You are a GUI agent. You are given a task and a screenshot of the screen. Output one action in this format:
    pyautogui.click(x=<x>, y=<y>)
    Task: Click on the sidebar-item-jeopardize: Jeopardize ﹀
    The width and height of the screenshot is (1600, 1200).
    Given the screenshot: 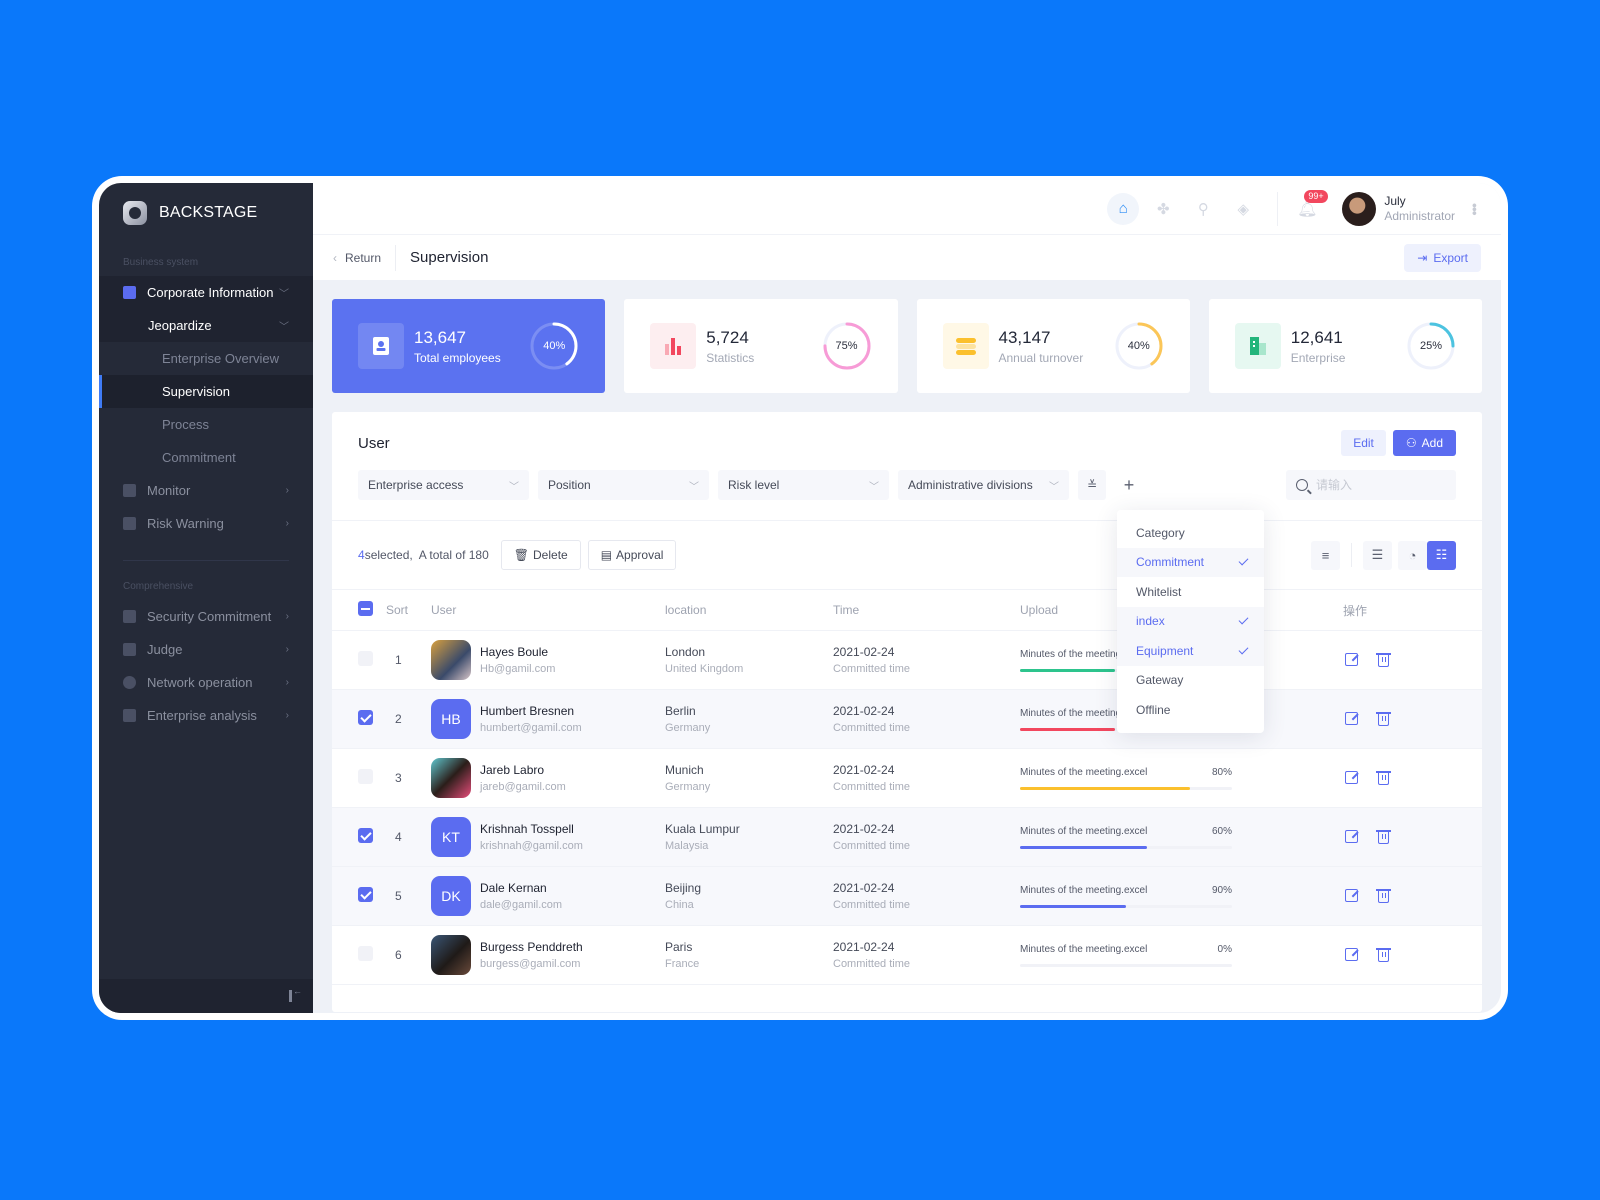 What is the action you would take?
    pyautogui.click(x=206, y=325)
    